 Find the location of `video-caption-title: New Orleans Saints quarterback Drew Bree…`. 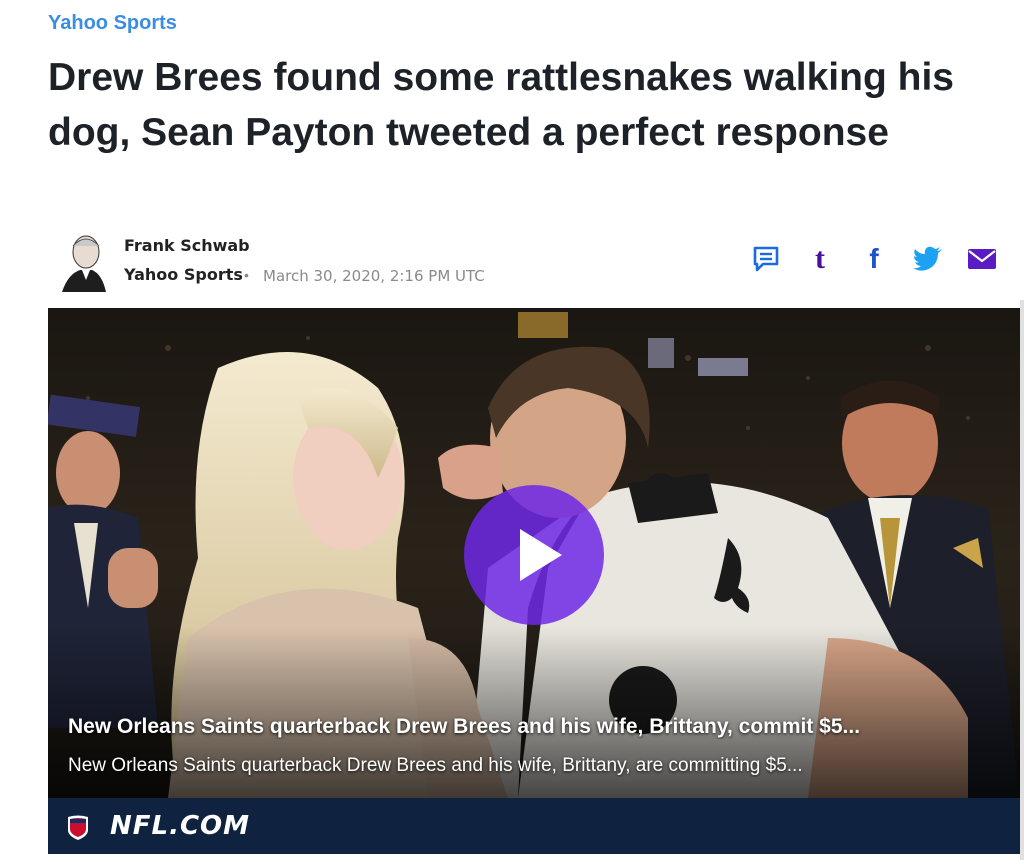

video-caption-title: New Orleans Saints quarterback Drew Bree… is located at coordinates (538, 727).